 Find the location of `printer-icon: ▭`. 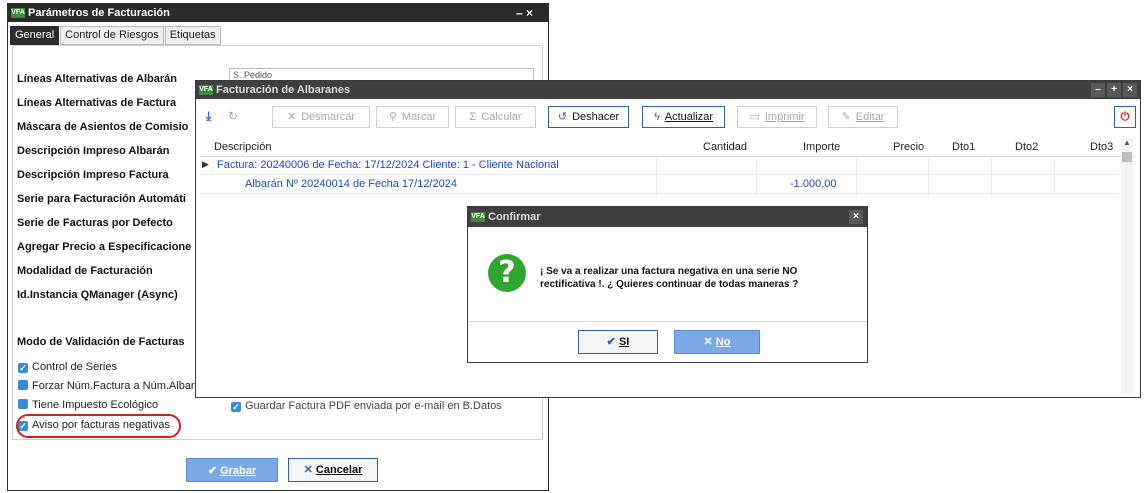

printer-icon: ▭ is located at coordinates (754, 117).